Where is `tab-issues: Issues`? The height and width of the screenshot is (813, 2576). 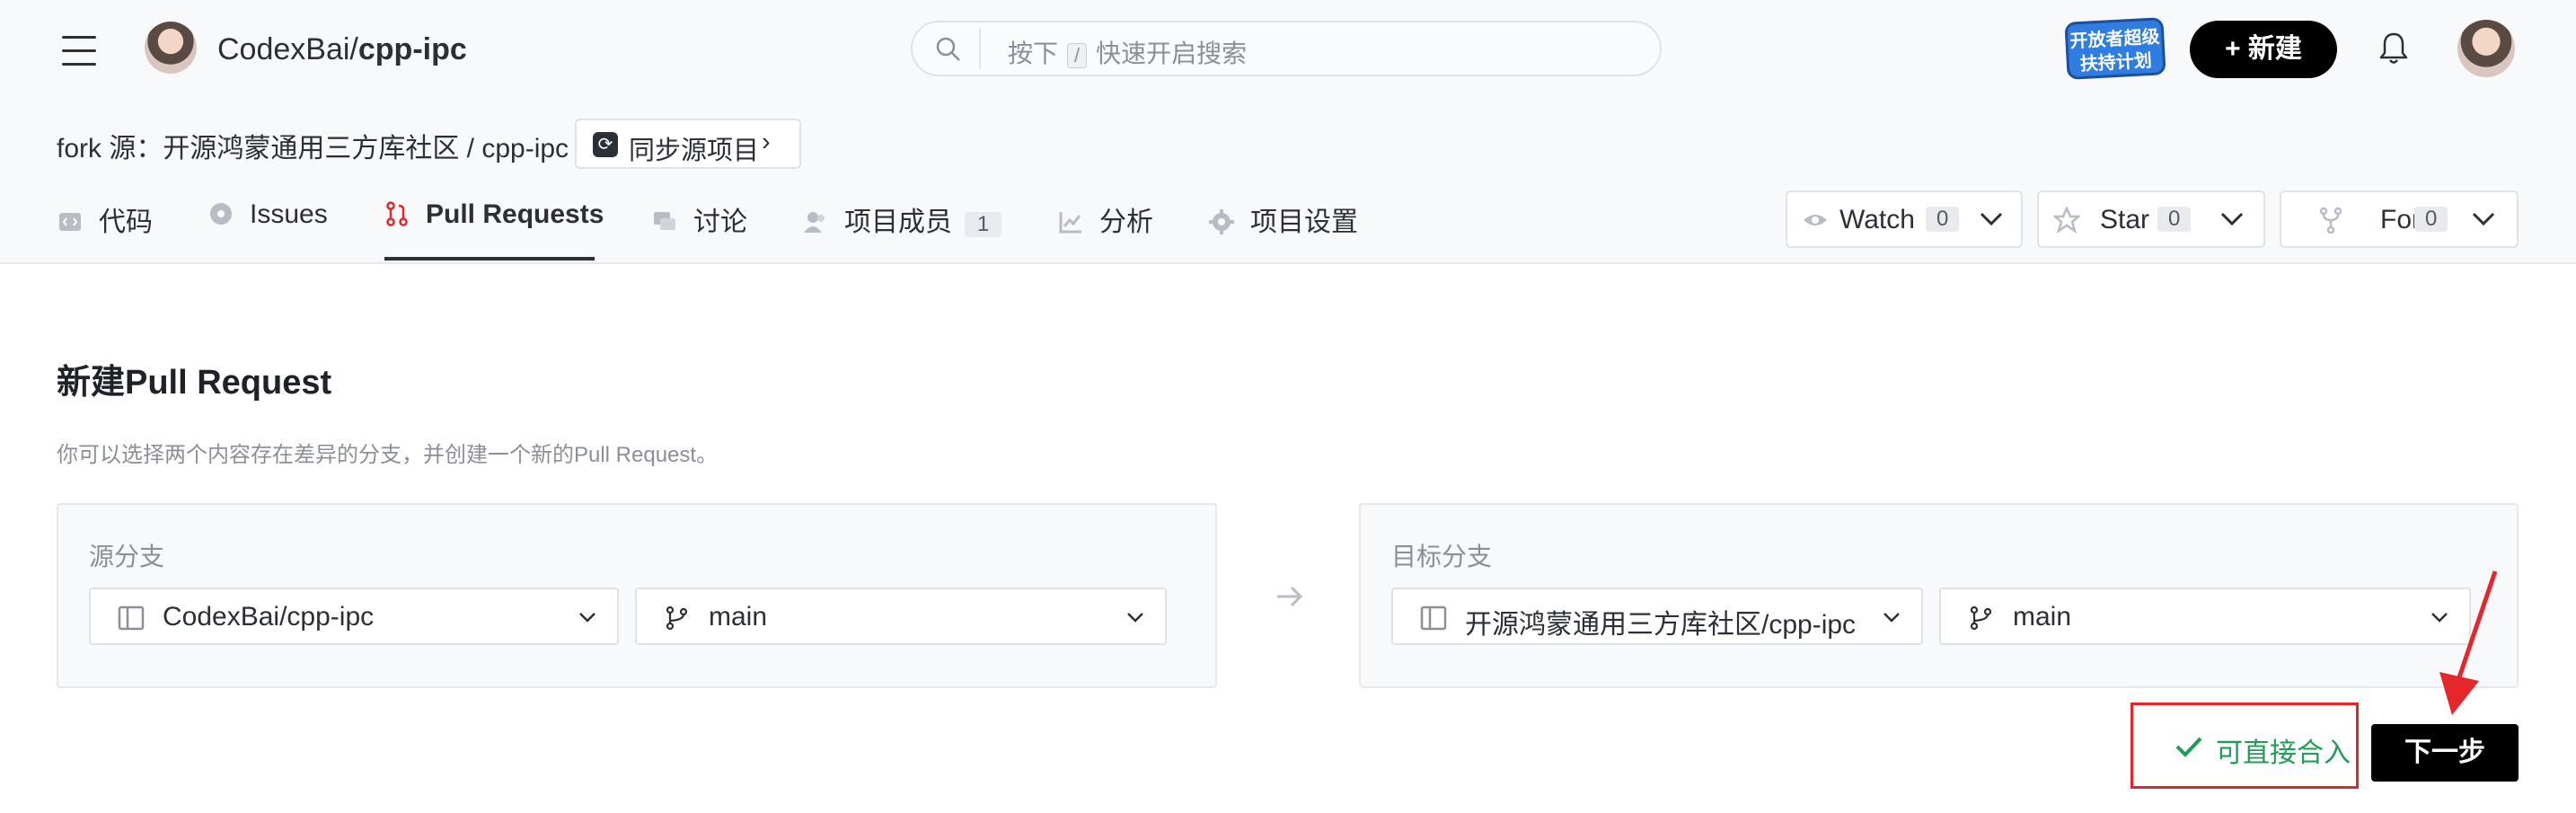
tab-issues: Issues is located at coordinates (268, 230).